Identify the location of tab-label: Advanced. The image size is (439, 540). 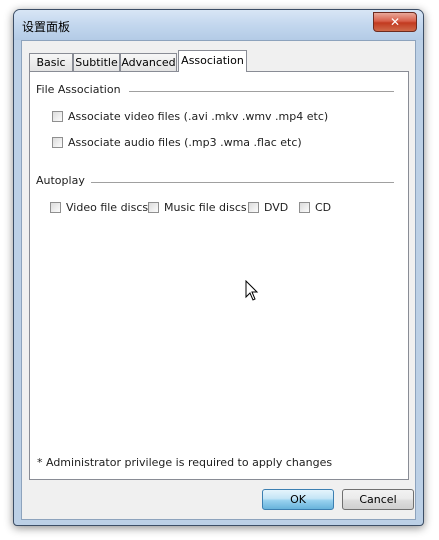
(148, 62).